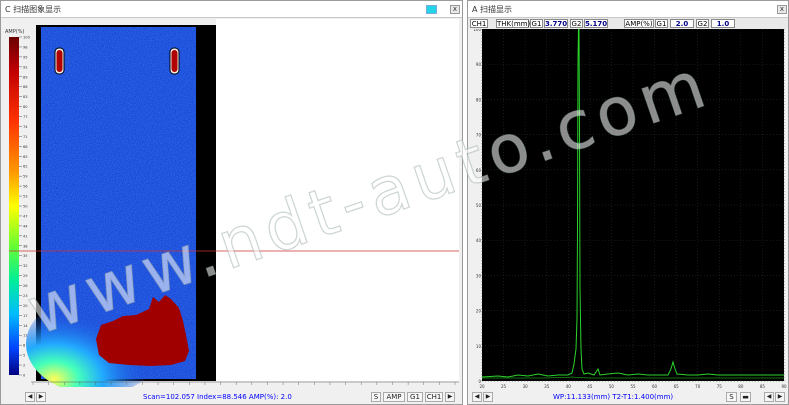 This screenshot has width=789, height=405. I want to click on a-scan-x-tick-label: 60, so click(655, 386).